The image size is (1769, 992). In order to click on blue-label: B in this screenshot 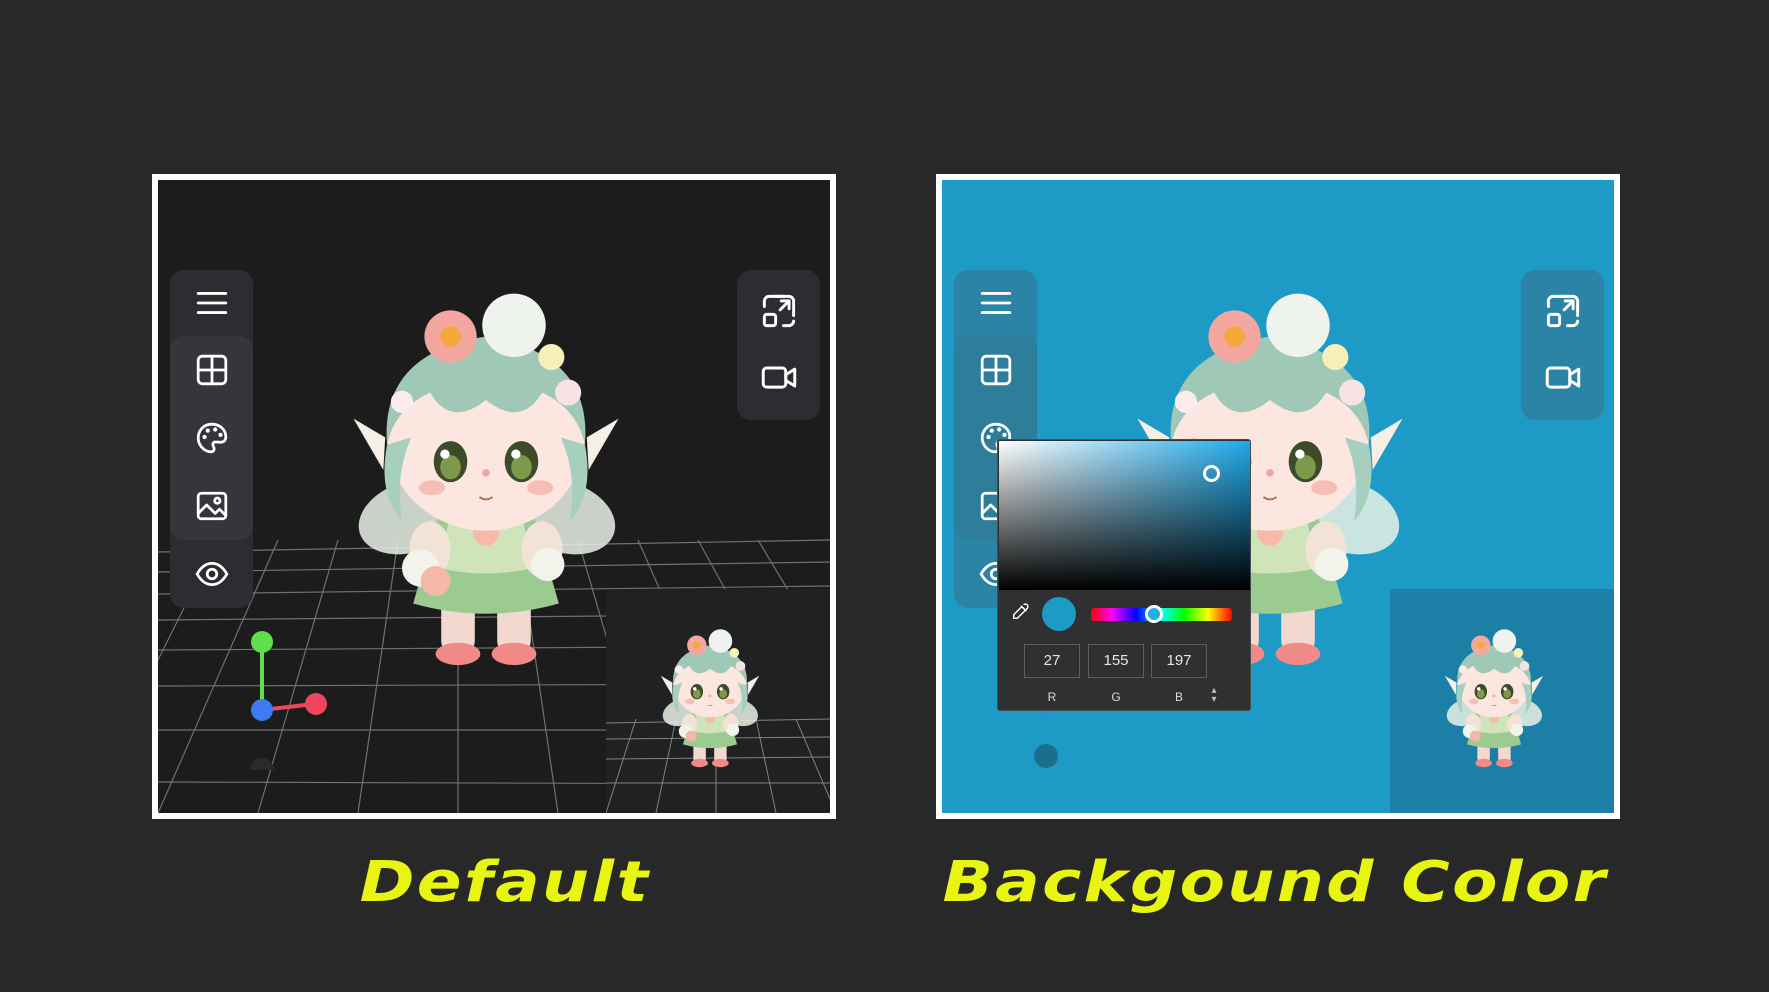, I will do `click(1178, 697)`.